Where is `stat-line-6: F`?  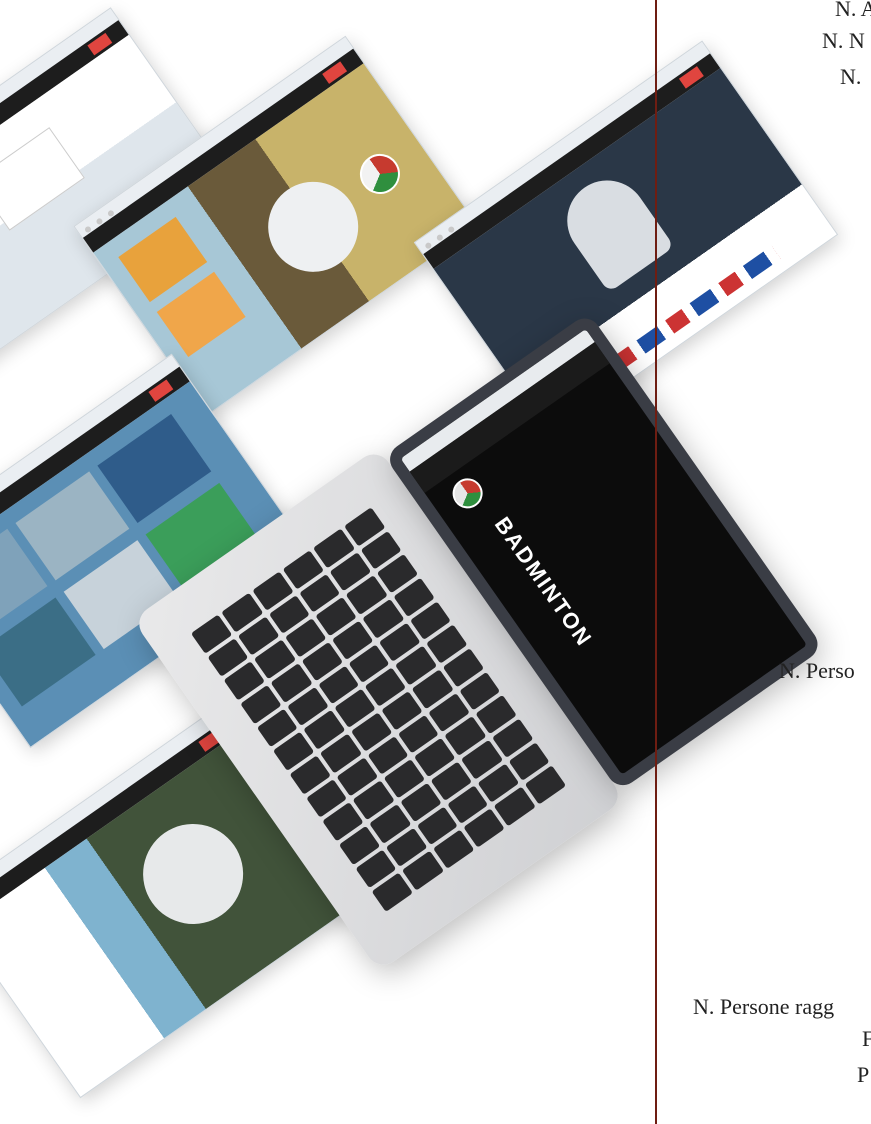
stat-line-6: F is located at coordinates (866, 1038).